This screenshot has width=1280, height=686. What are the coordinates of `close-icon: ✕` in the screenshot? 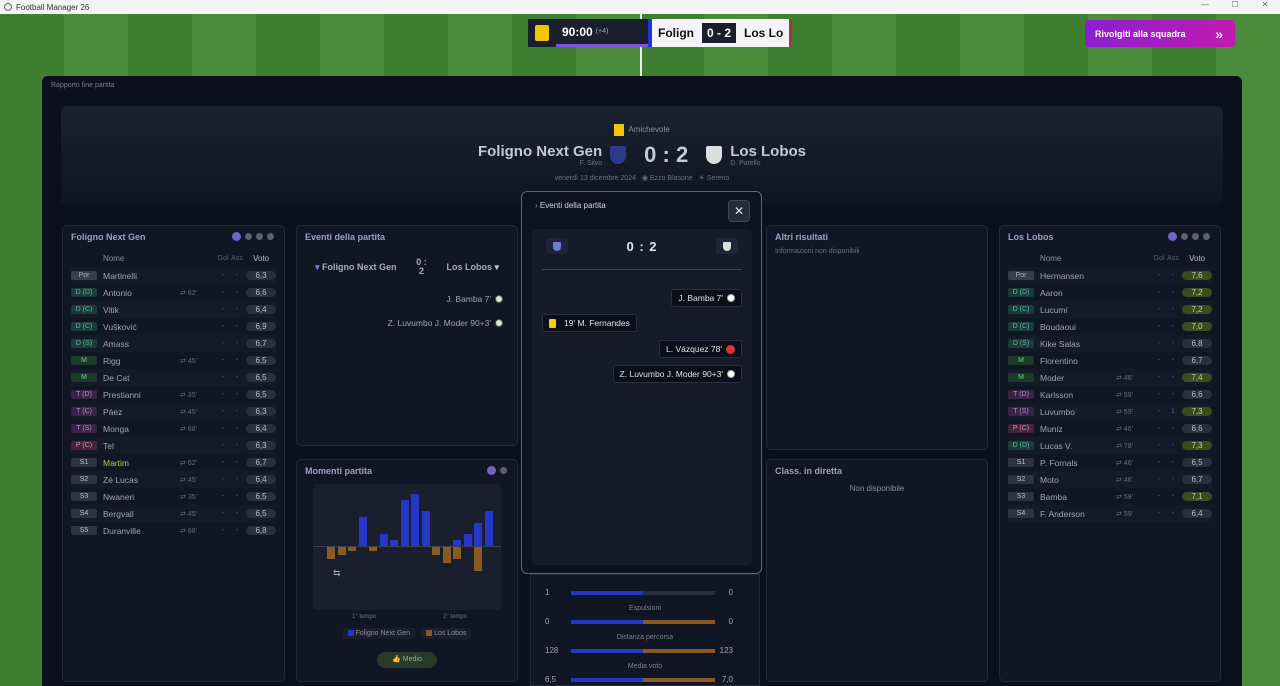 It's located at (739, 211).